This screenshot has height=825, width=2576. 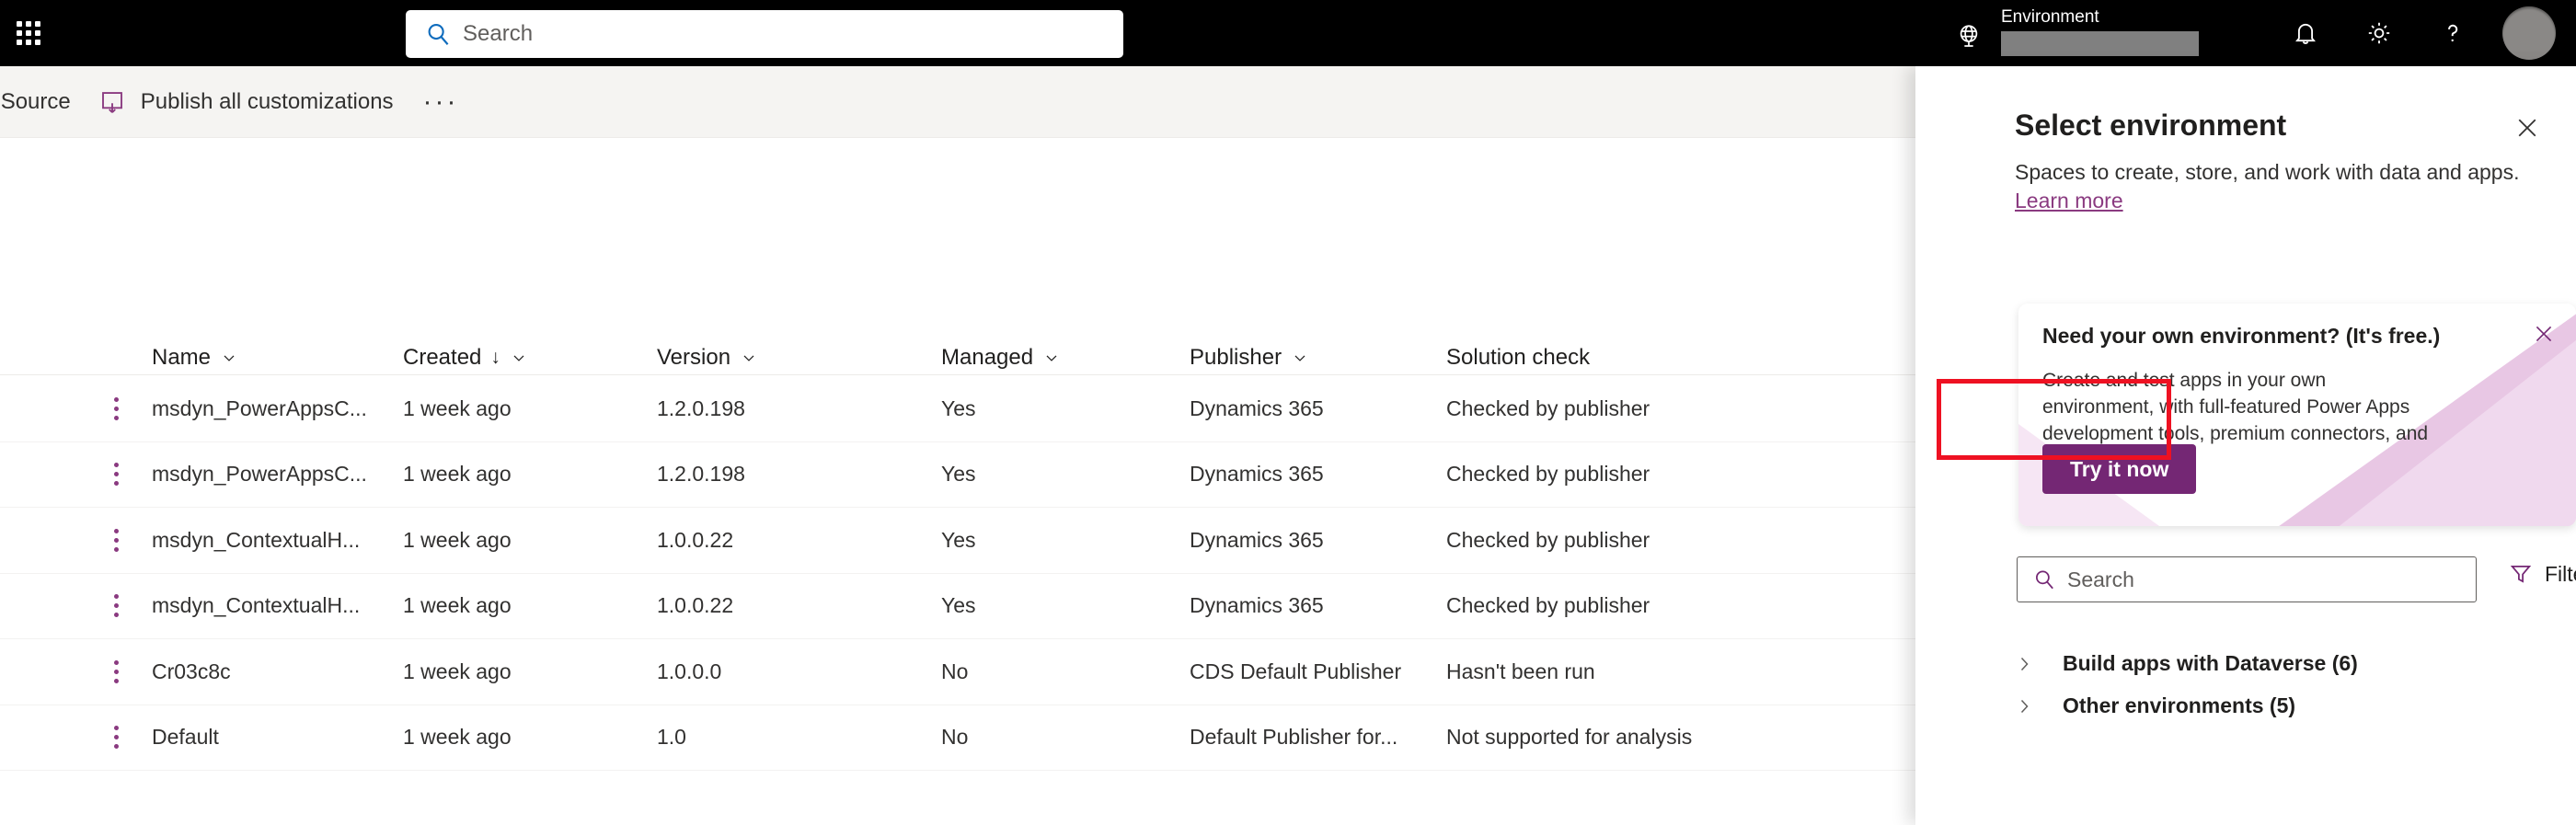 I want to click on publish-all-customizations-label: Publish all customizations, so click(x=267, y=101).